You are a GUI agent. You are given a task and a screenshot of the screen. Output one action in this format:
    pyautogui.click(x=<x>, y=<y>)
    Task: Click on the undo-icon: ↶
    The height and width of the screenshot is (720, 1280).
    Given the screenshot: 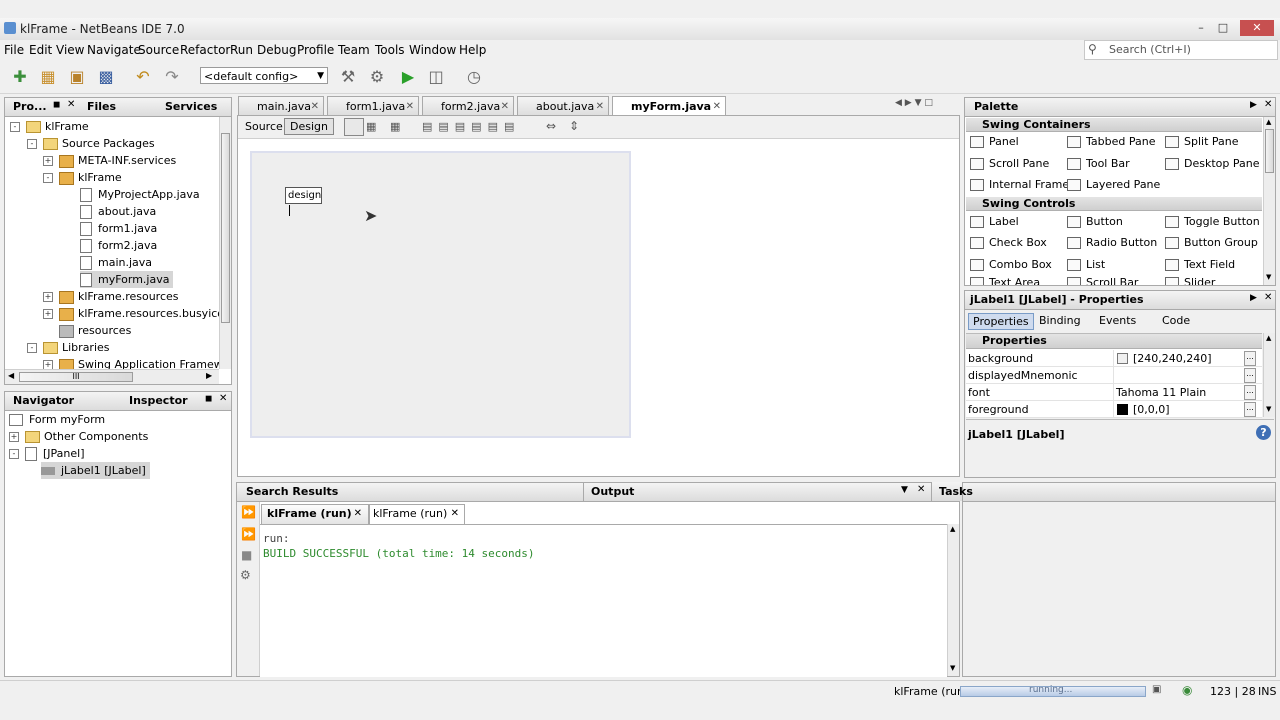 What is the action you would take?
    pyautogui.click(x=143, y=77)
    